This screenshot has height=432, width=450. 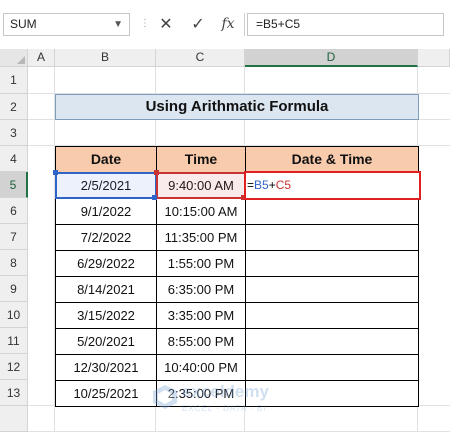 I want to click on cell-date: 9/1/2022, so click(x=106, y=211).